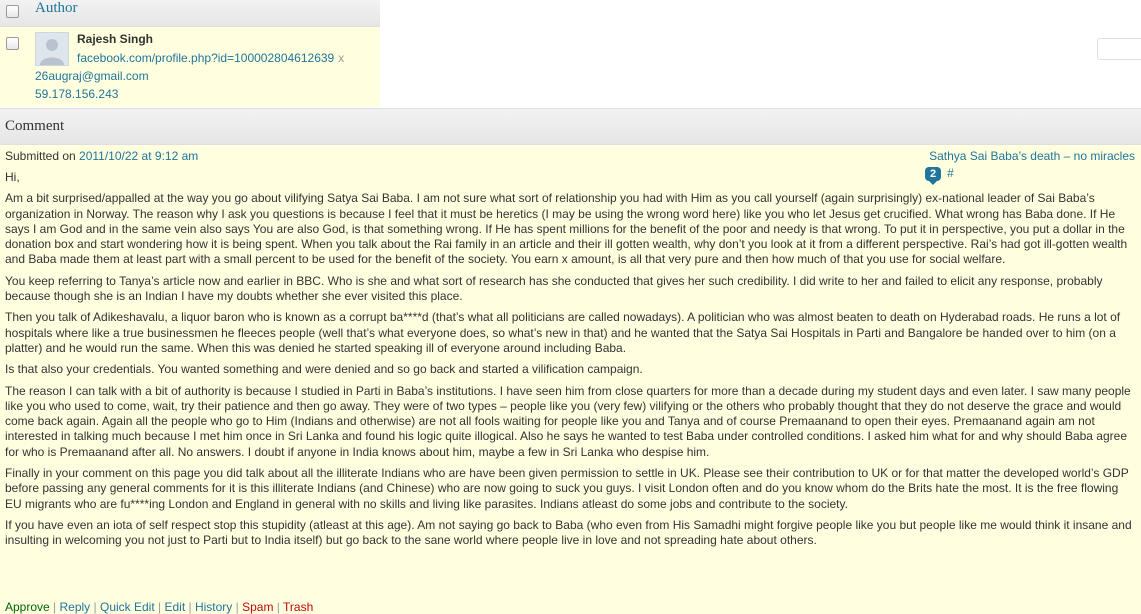  Describe the element at coordinates (12, 177) in the screenshot. I see `comment-paragraph: Hi,` at that location.